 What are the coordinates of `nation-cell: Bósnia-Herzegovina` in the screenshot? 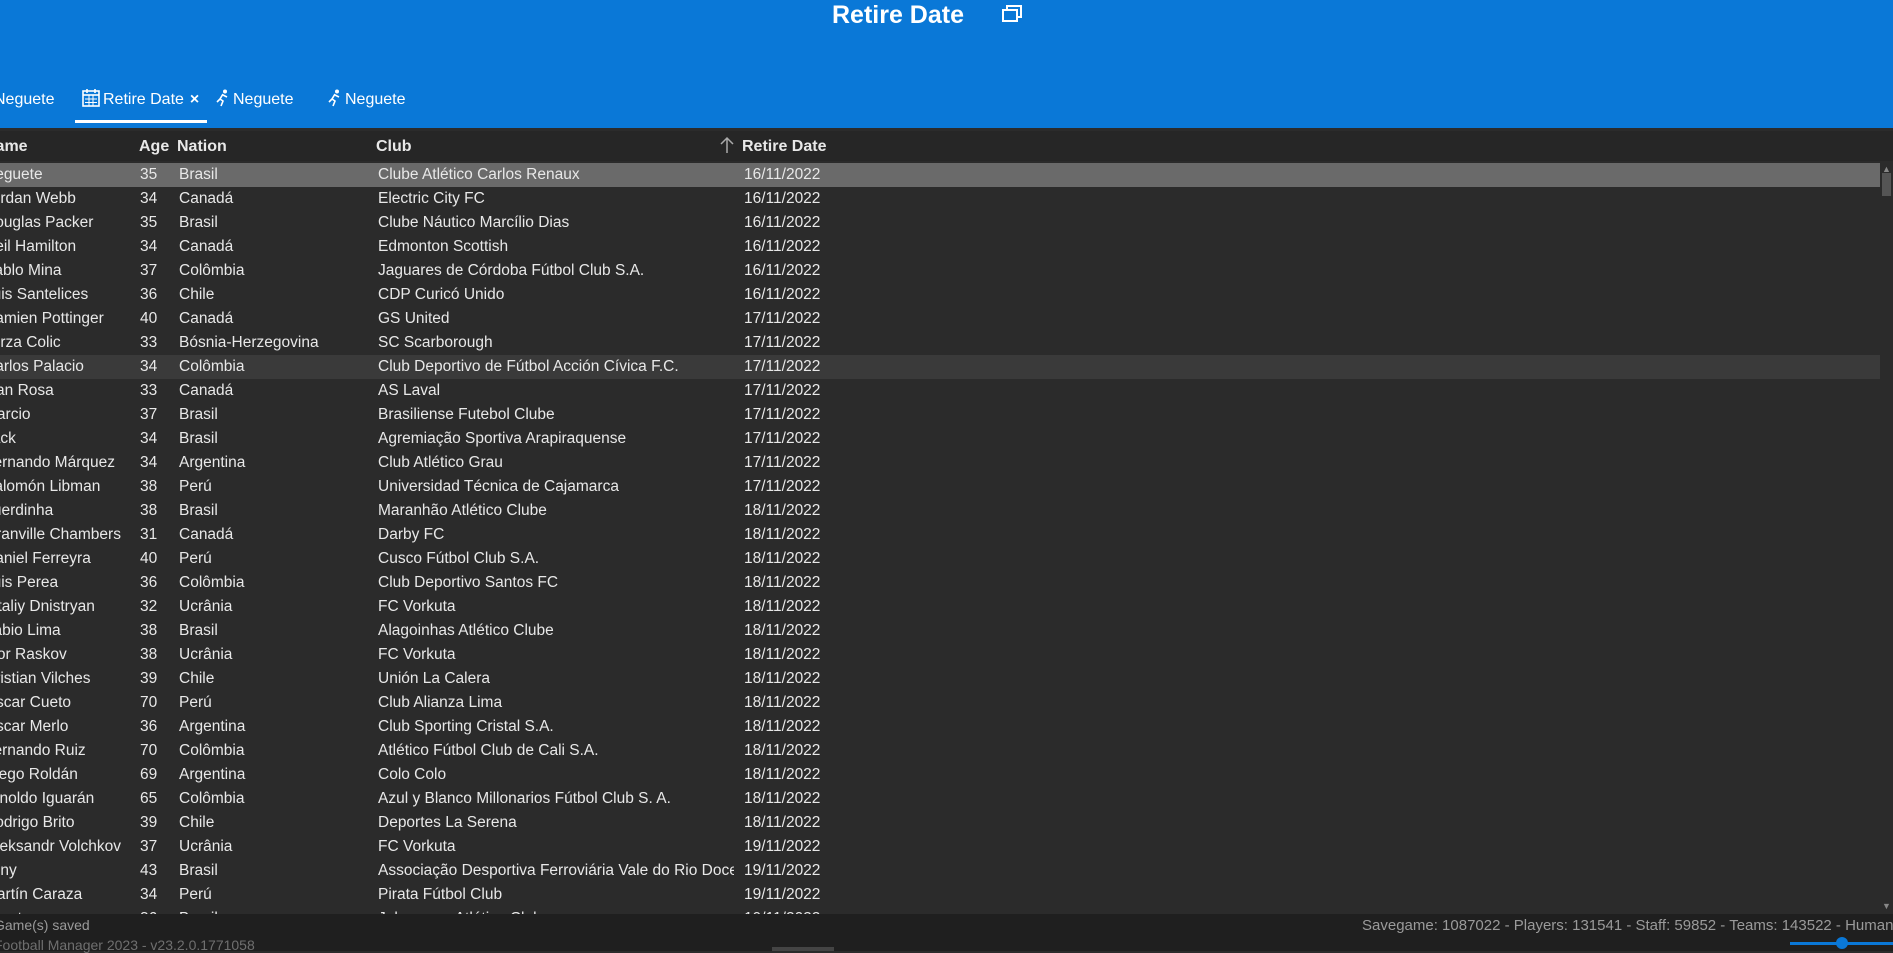 It's located at (274, 343).